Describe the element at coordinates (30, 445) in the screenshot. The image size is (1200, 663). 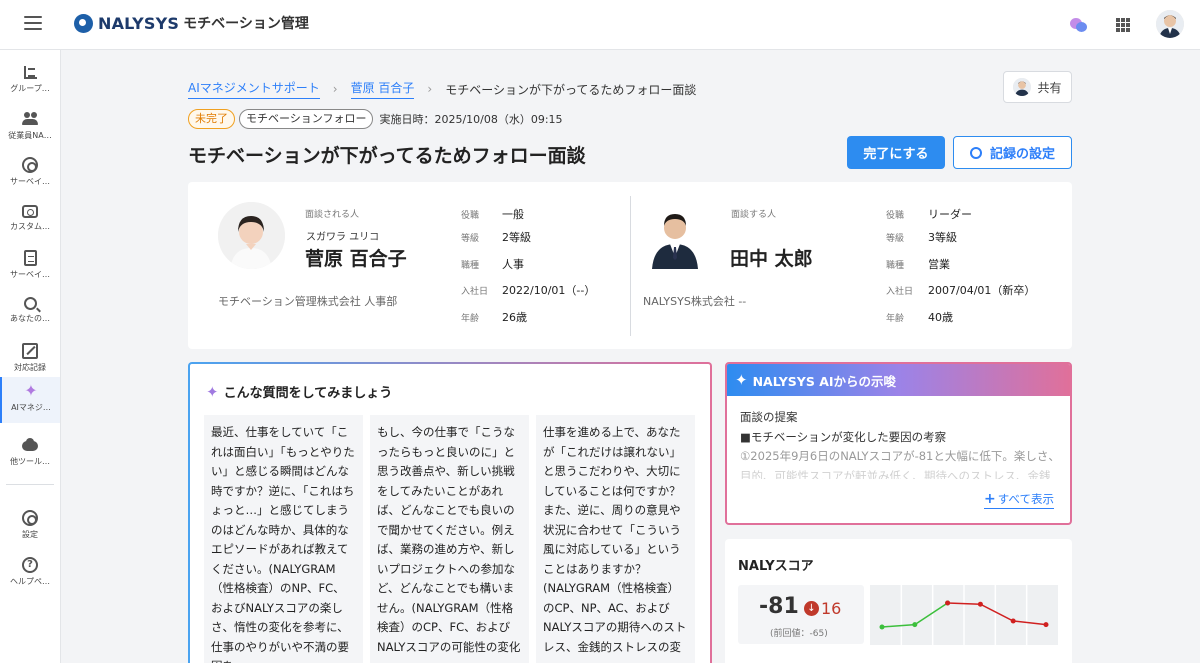
I see `cloud-upload-icon` at that location.